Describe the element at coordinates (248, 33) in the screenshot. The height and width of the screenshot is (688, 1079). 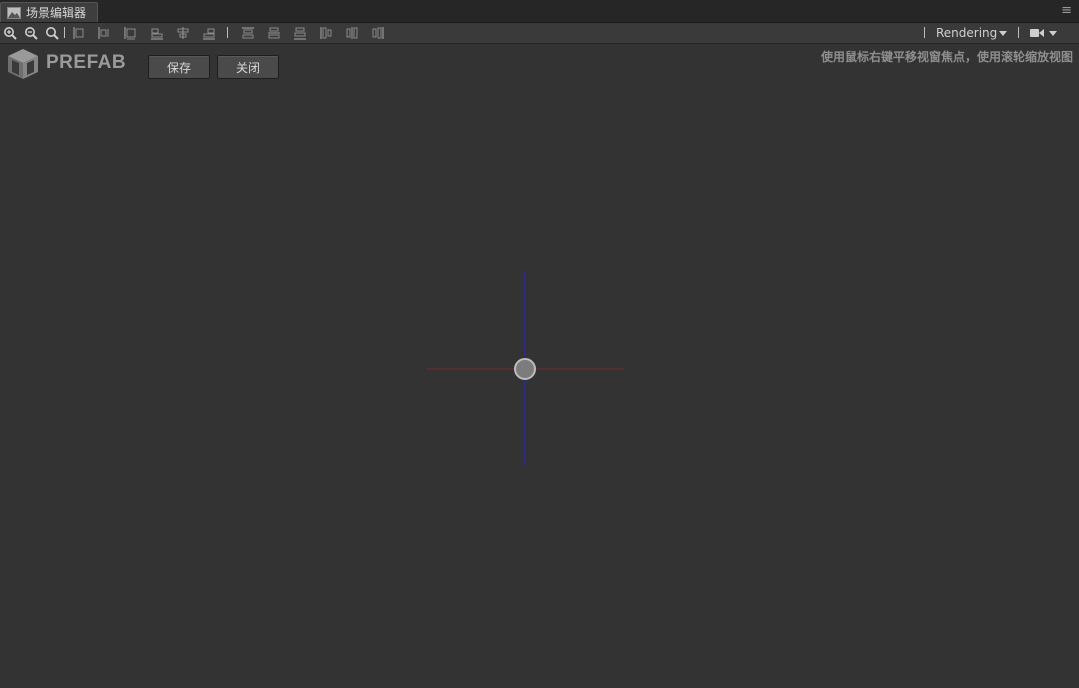
I see `distribute-top-icon` at that location.